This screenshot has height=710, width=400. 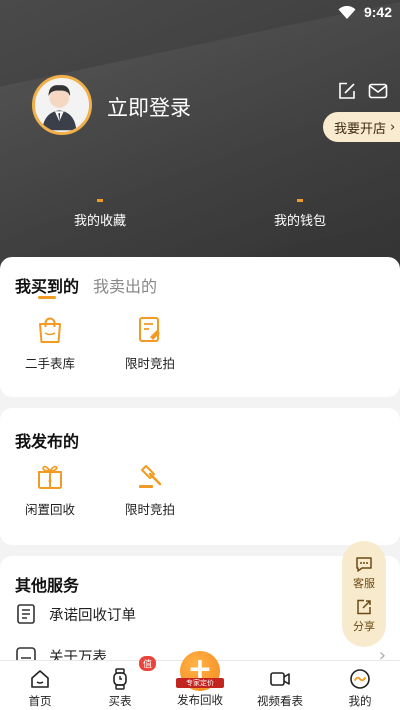 I want to click on favorites-label: 我的收藏, so click(x=99, y=221).